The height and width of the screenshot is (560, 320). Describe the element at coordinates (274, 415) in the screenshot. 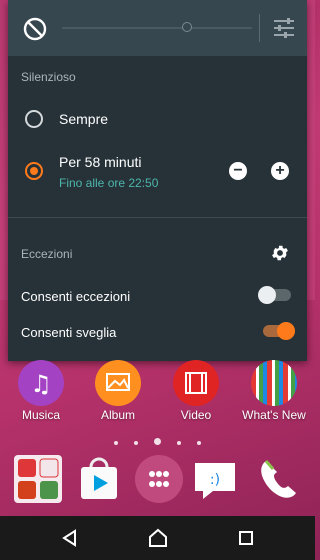

I see `app-whats-new-label: What's New` at that location.